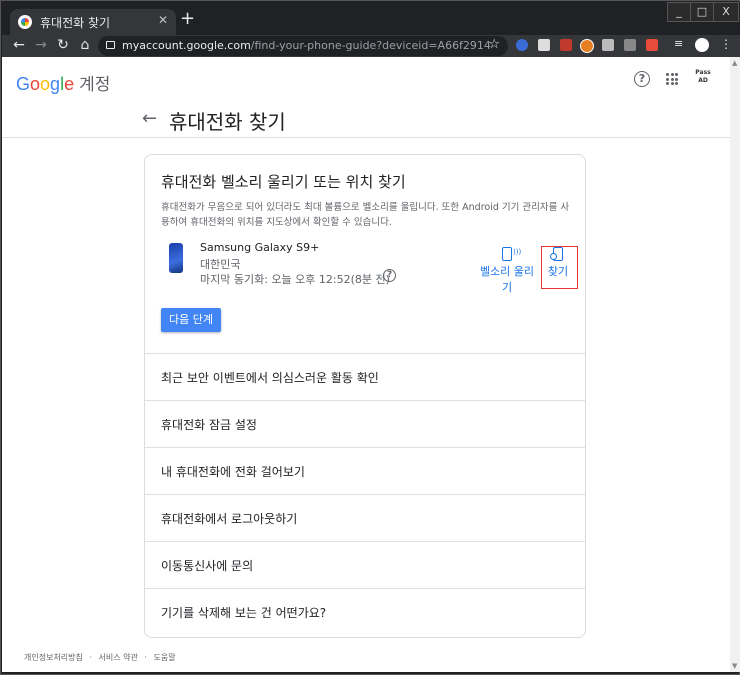 This screenshot has height=675, width=740. Describe the element at coordinates (85, 45) in the screenshot. I see `home-icon: ⌂` at that location.